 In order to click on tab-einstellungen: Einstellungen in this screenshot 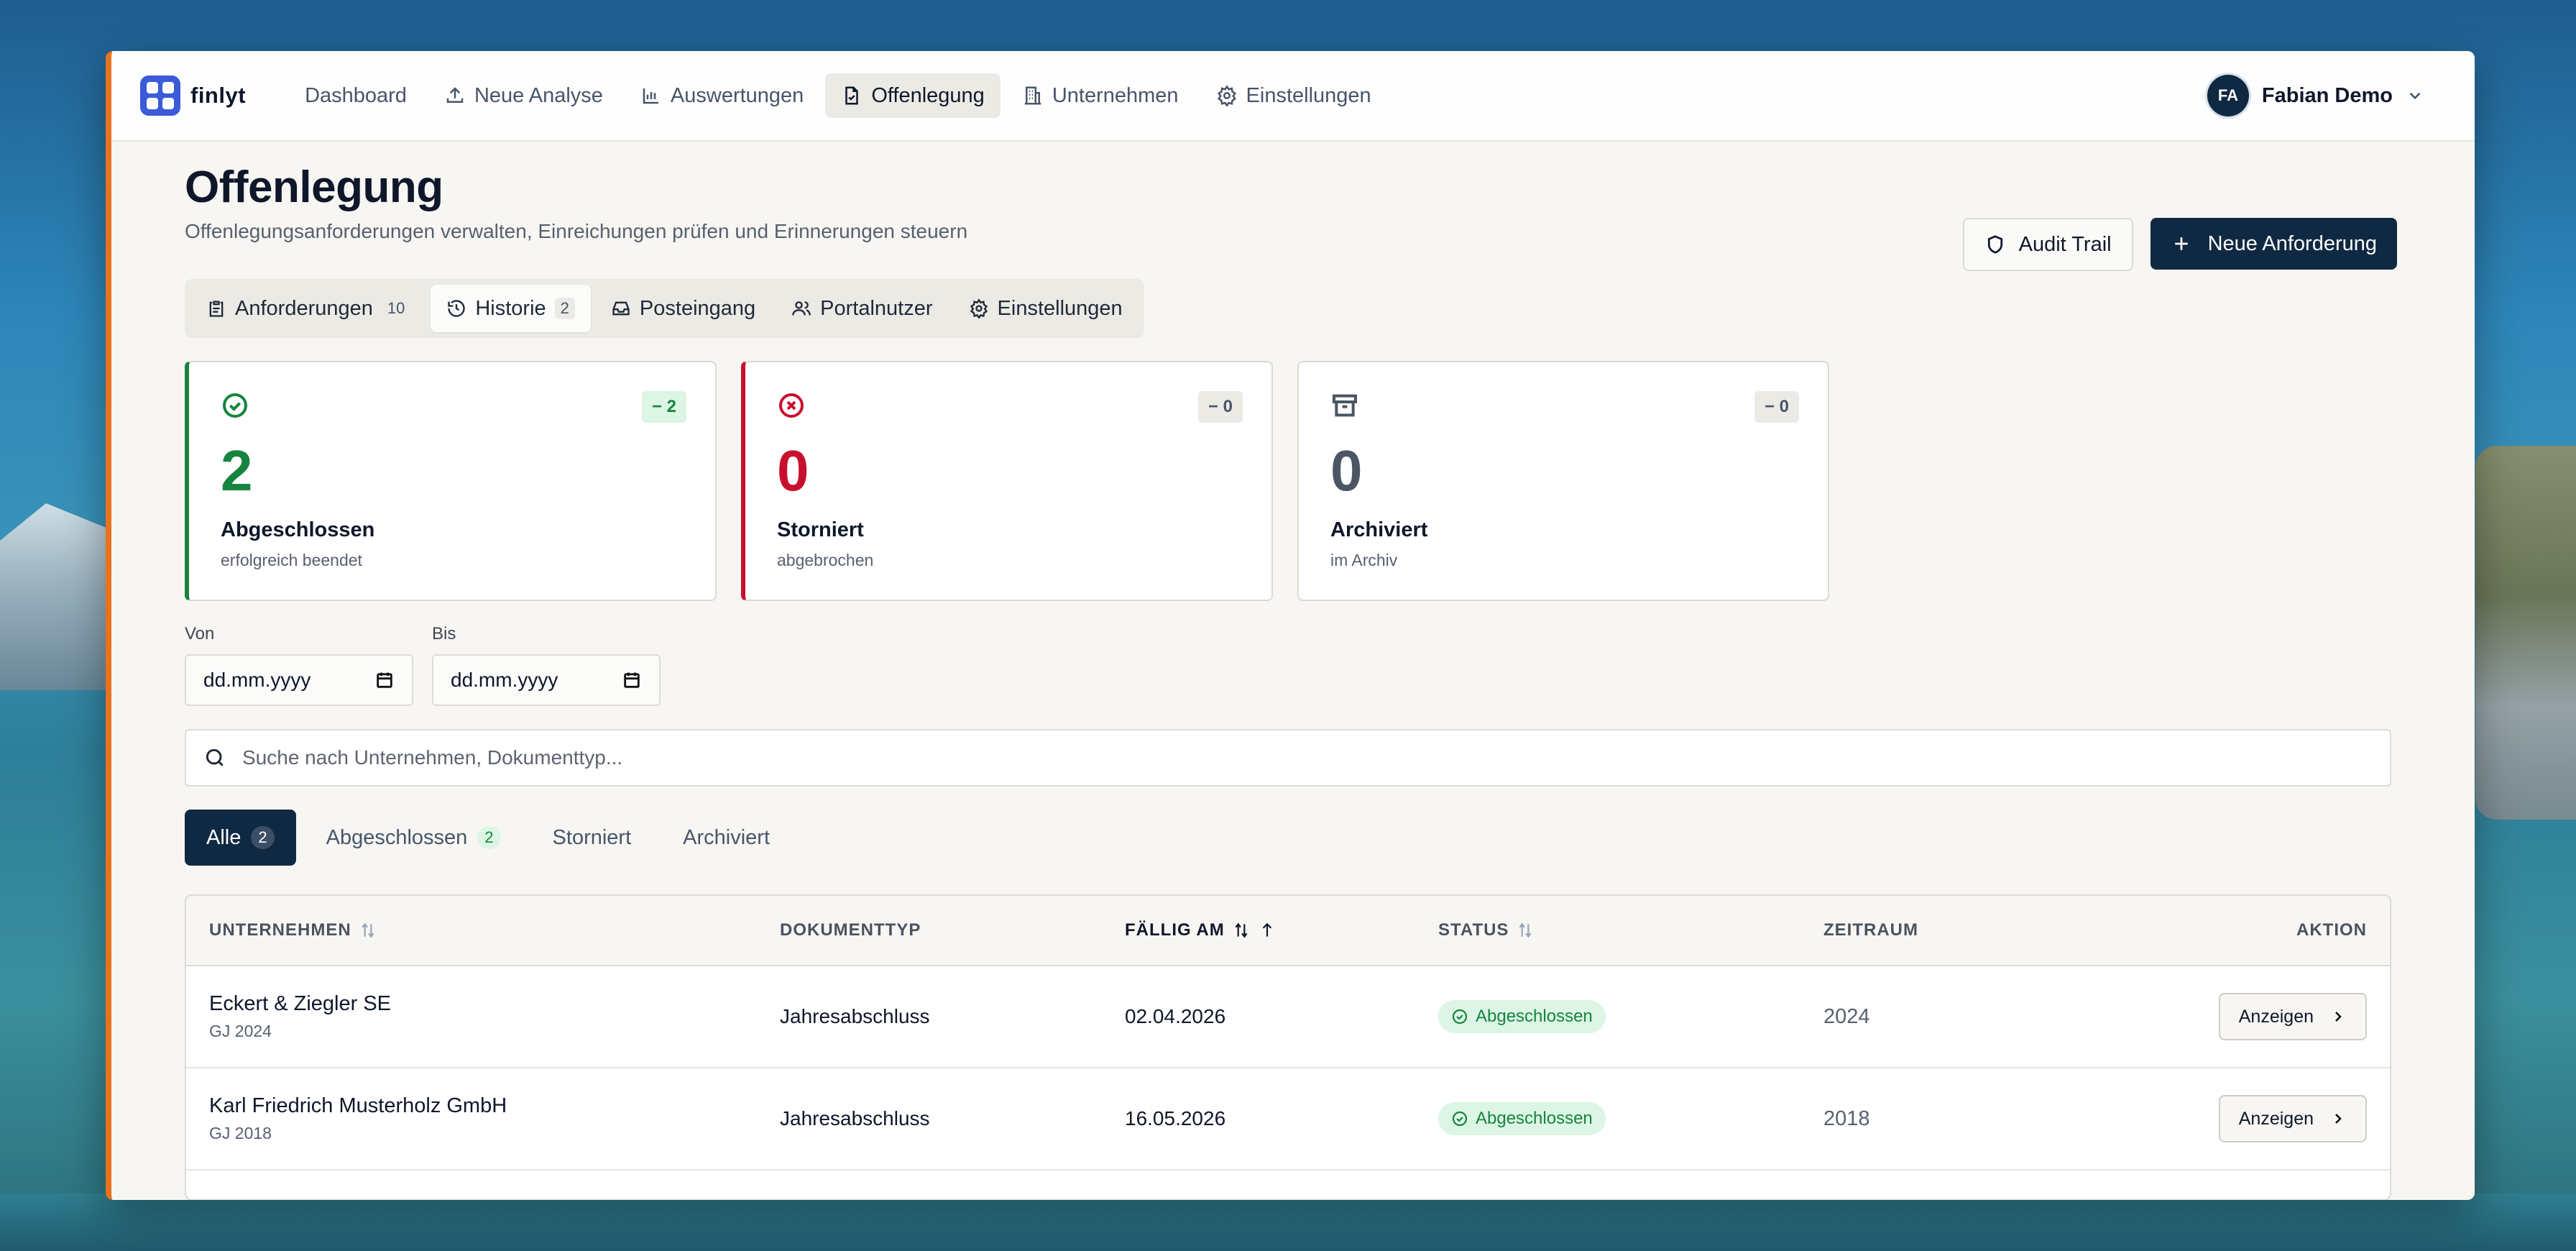, I will do `click(1045, 309)`.